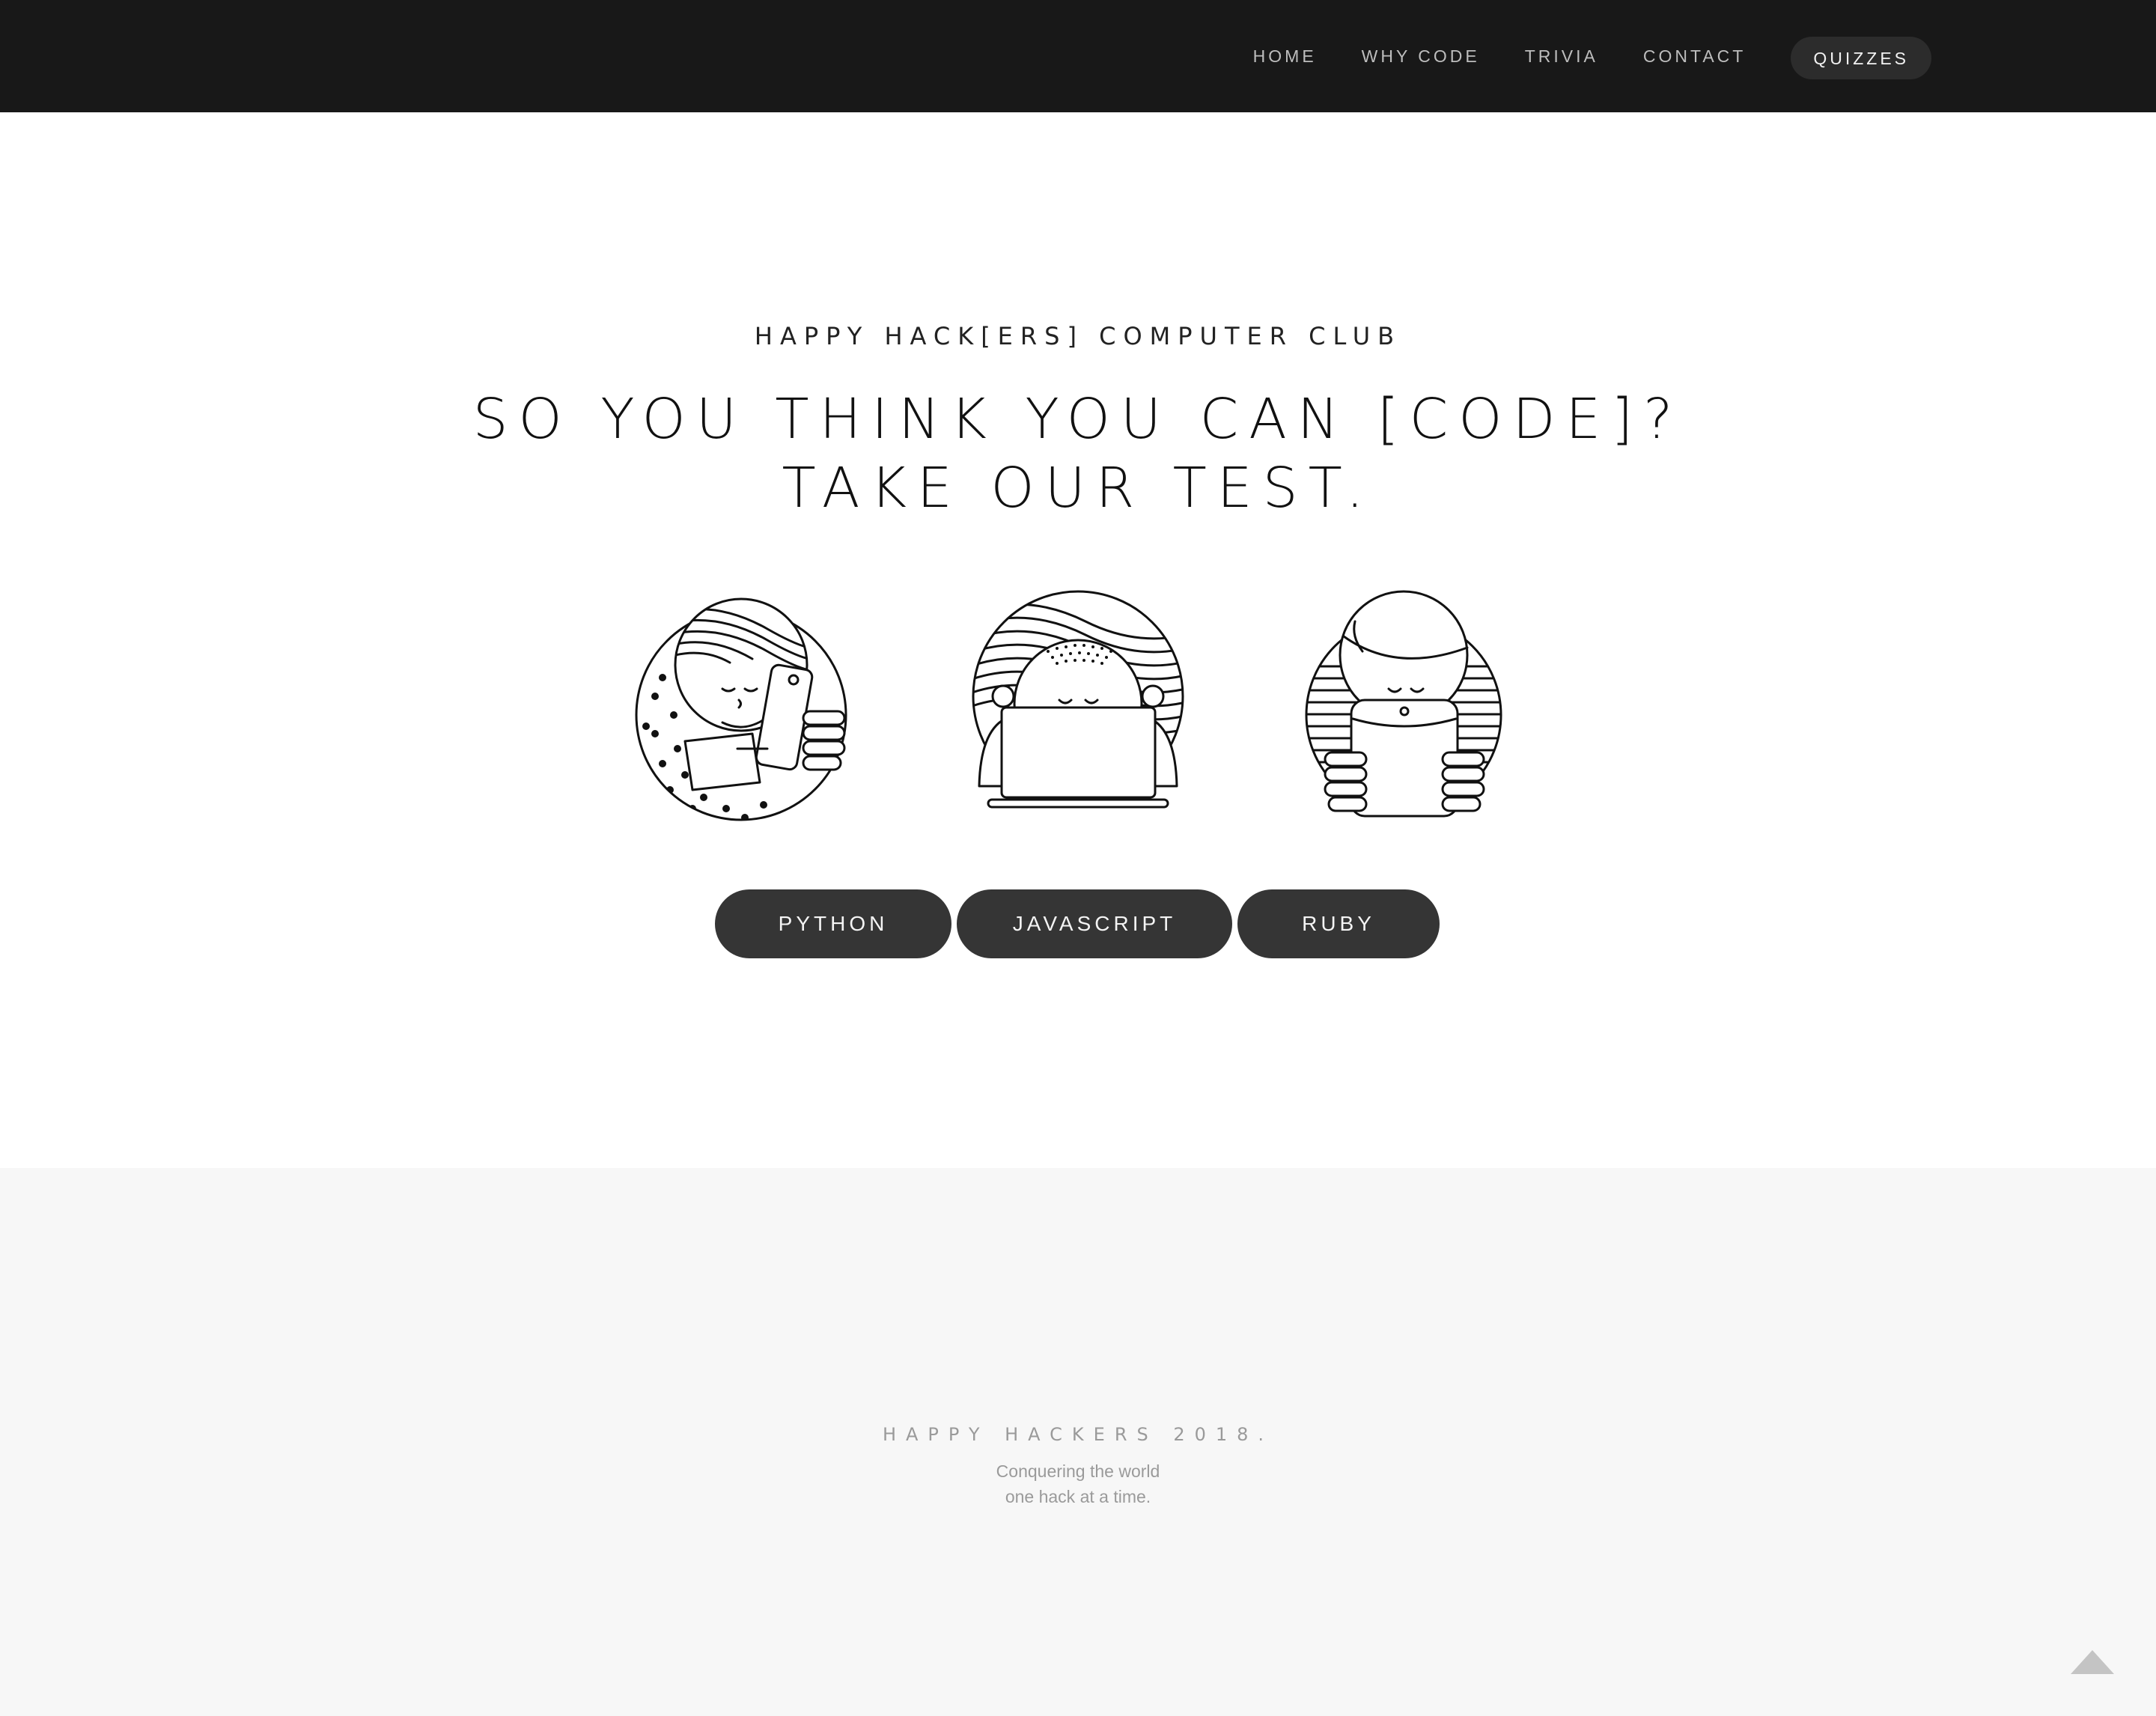  Describe the element at coordinates (1078, 1434) in the screenshot. I see `footer-brand: HAPPY HACKERS 2018.` at that location.